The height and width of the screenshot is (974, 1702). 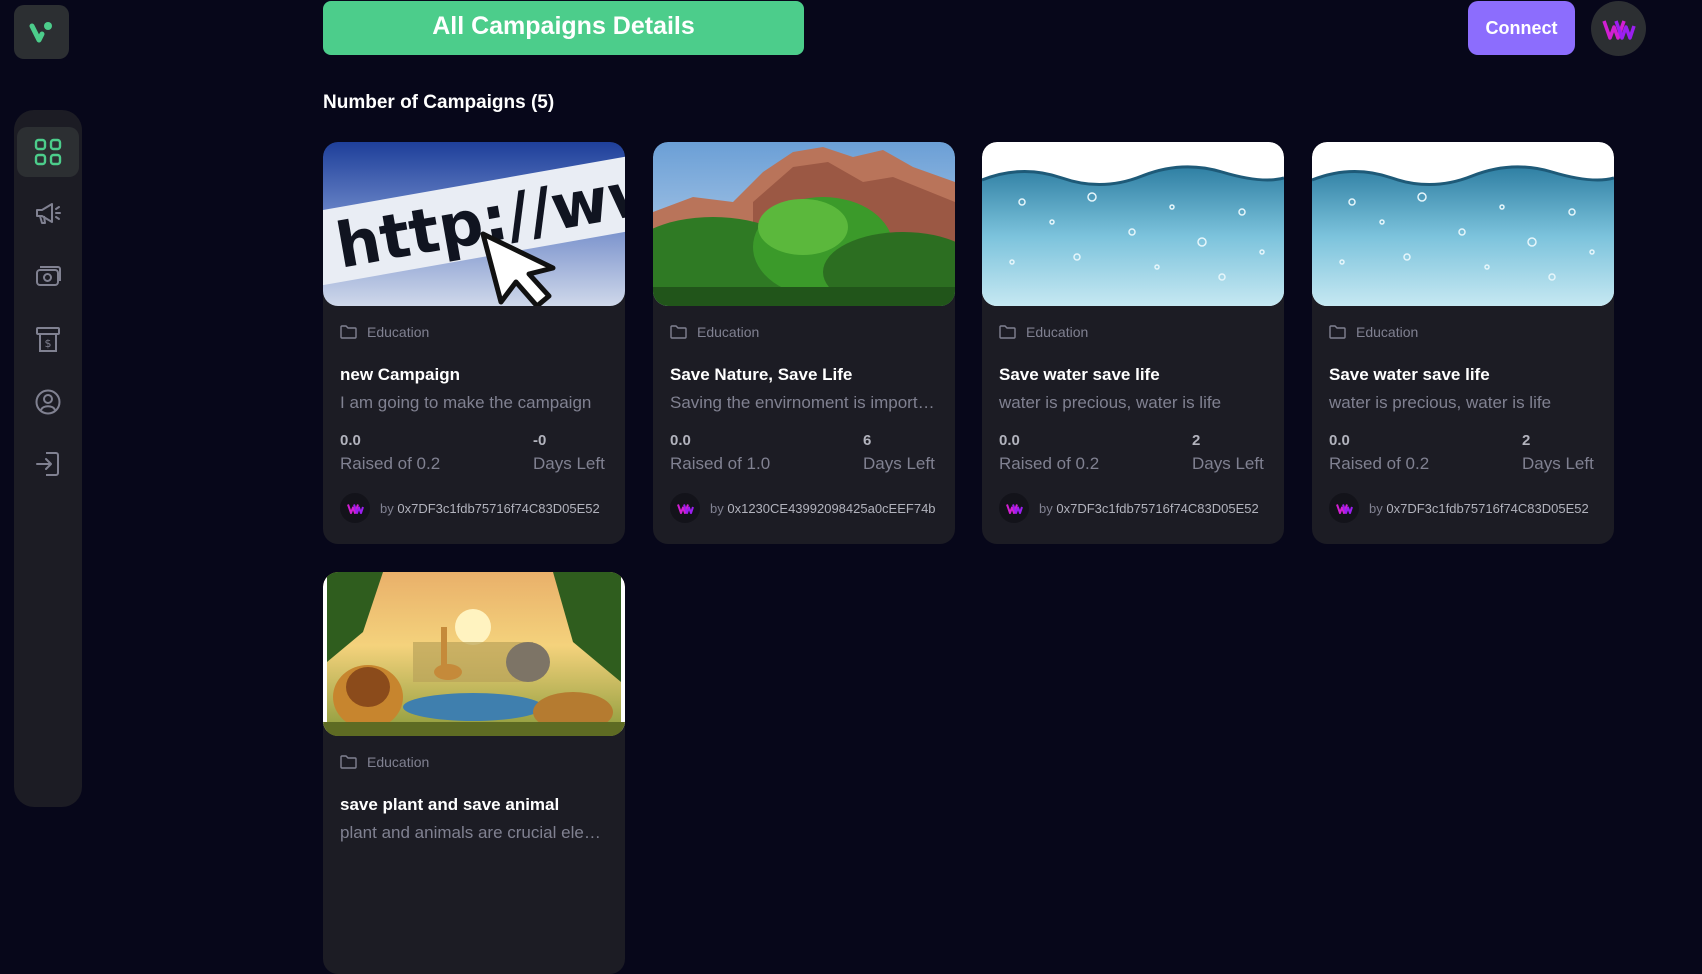 I want to click on all-campaigns-title-button: All Campaigns Details, so click(x=563, y=28).